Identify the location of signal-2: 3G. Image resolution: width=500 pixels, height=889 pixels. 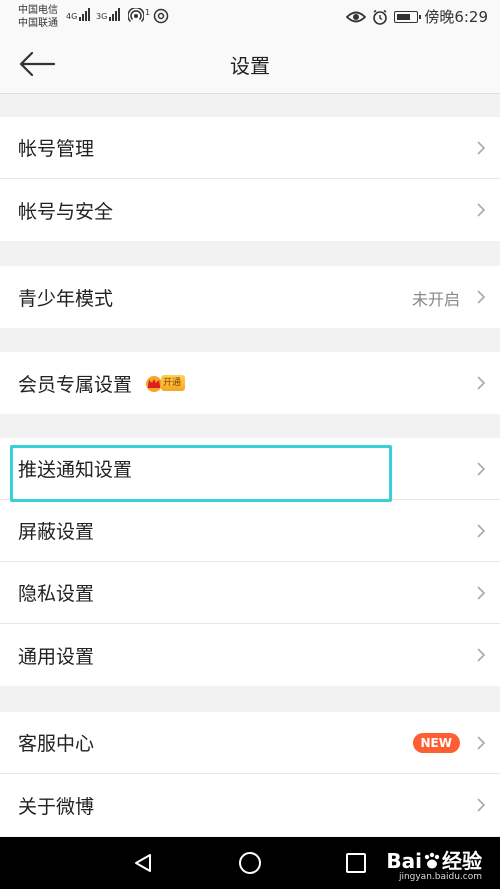
(108, 14).